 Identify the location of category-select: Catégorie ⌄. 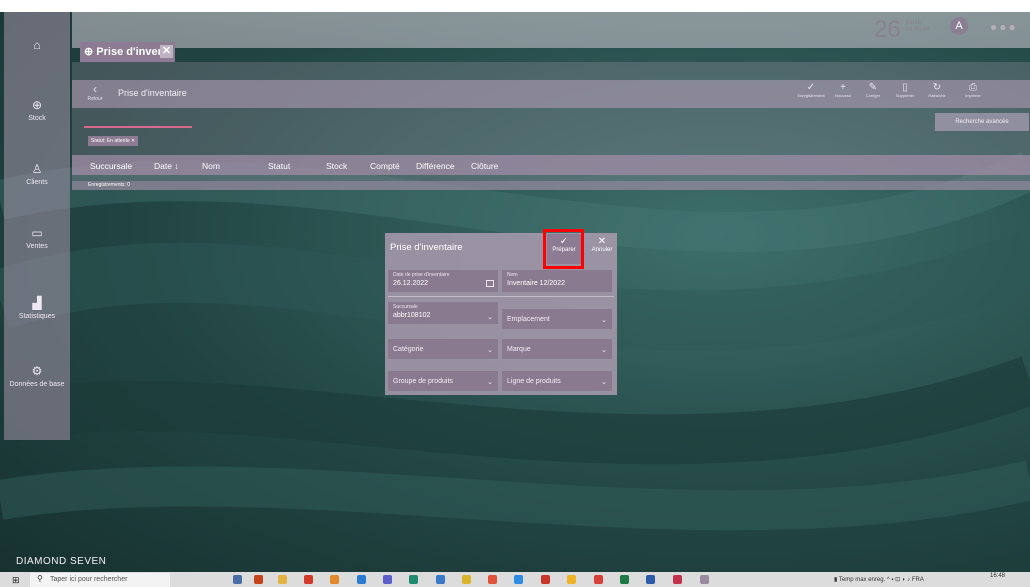
(443, 349).